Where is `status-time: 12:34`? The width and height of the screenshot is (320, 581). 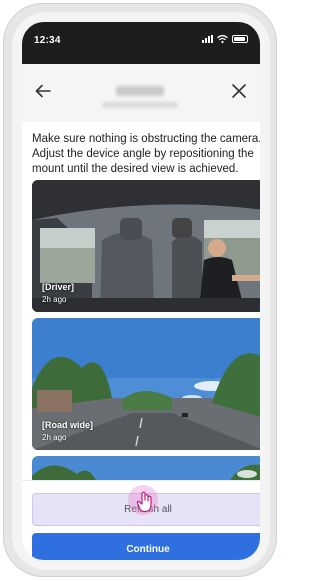
status-time: 12:34 is located at coordinates (47, 40).